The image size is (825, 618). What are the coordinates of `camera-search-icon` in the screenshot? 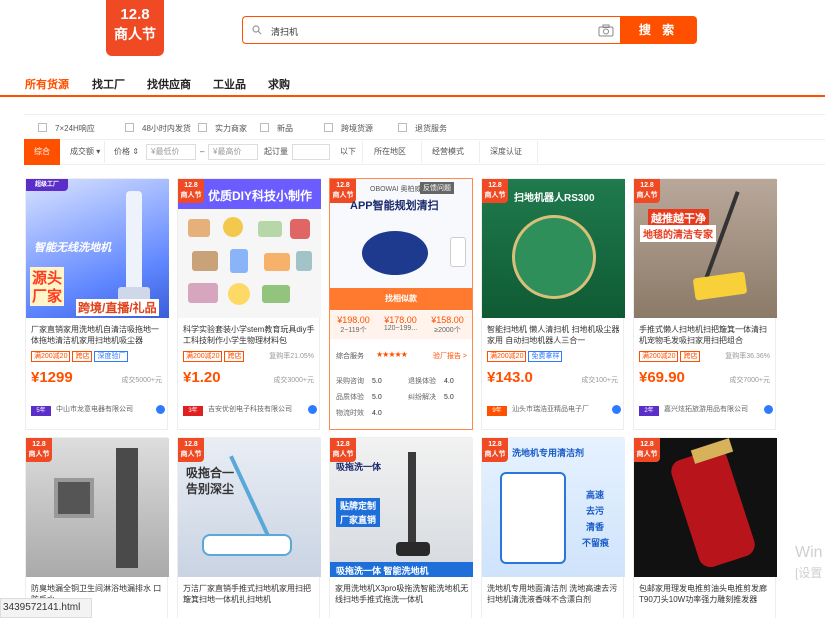 It's located at (606, 30).